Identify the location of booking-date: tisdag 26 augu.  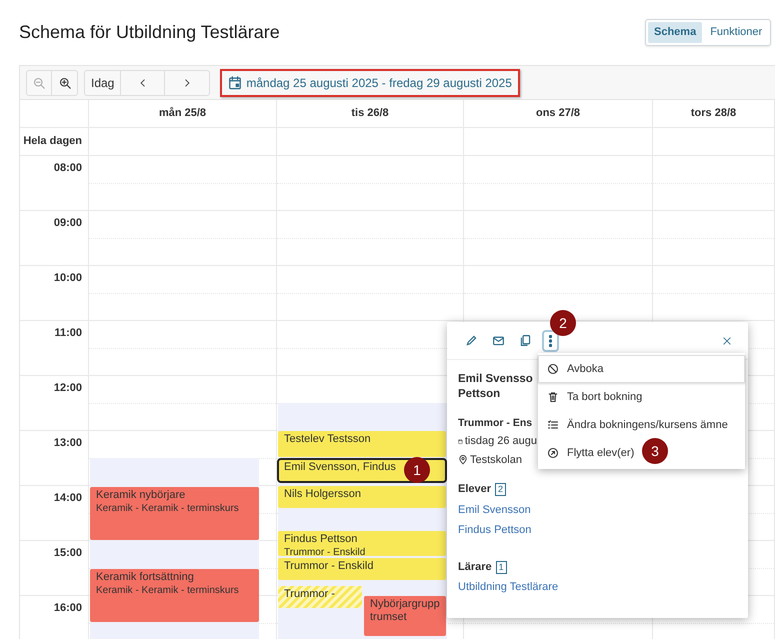
(500, 441).